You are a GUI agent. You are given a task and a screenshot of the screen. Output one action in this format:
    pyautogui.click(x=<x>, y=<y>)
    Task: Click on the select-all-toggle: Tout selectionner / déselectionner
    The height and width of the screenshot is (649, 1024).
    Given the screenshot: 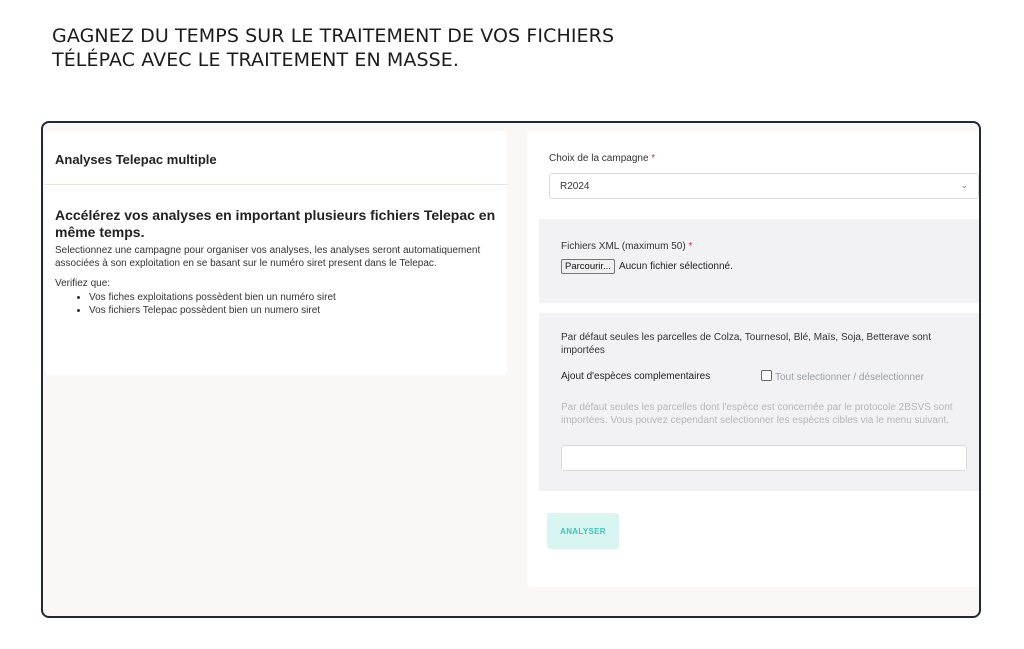 What is the action you would take?
    pyautogui.click(x=842, y=376)
    